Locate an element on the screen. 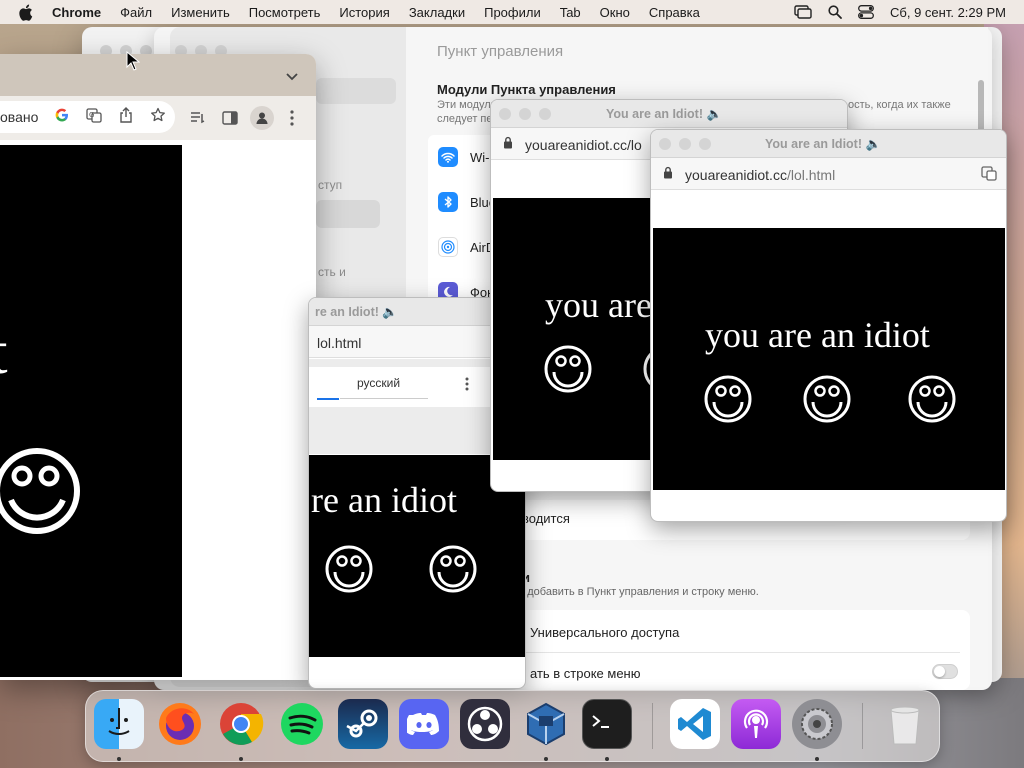  system-settings-icon is located at coordinates (817, 724).